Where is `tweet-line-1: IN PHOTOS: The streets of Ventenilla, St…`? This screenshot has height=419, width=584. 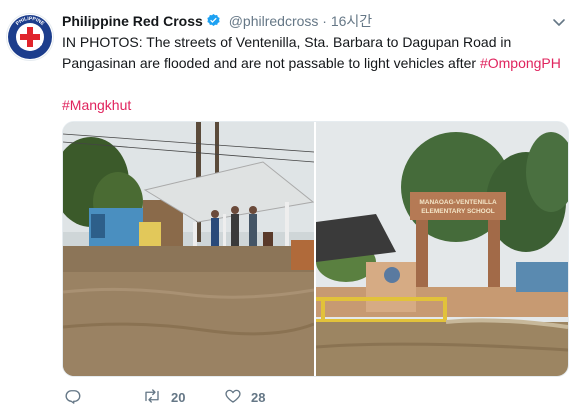 tweet-line-1: IN PHOTOS: The streets of Ventenilla, St… is located at coordinates (287, 42).